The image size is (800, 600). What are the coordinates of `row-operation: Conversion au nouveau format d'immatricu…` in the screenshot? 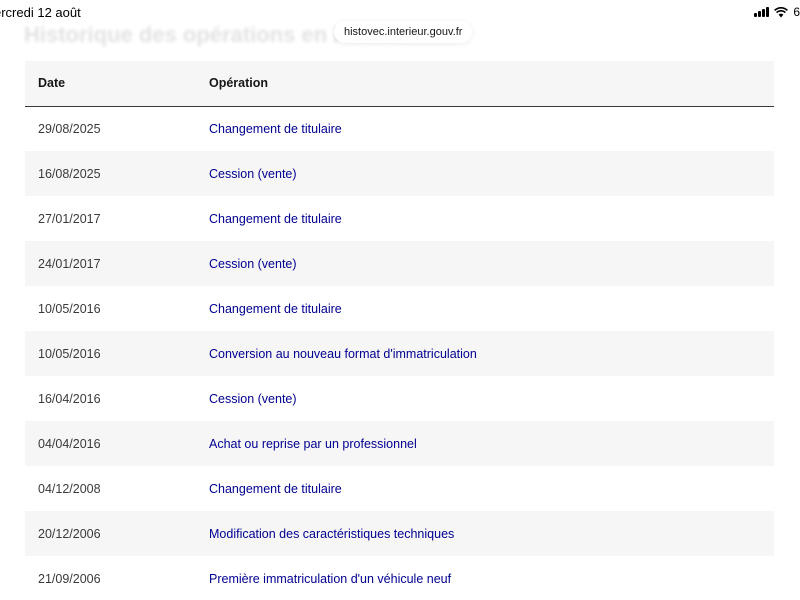 It's located at (343, 353).